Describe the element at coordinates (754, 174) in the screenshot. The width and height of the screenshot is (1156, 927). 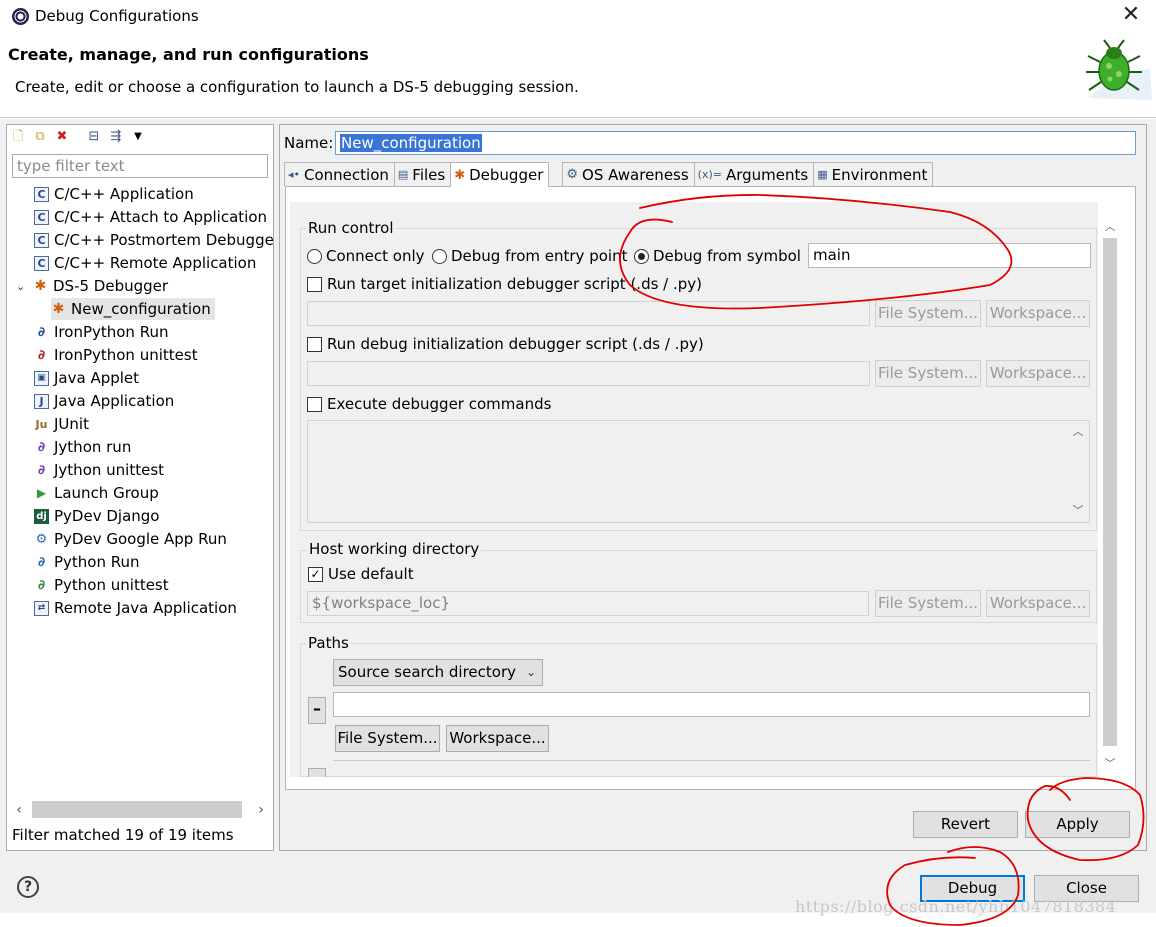
I see `tab-arguments: (x)= Arguments` at that location.